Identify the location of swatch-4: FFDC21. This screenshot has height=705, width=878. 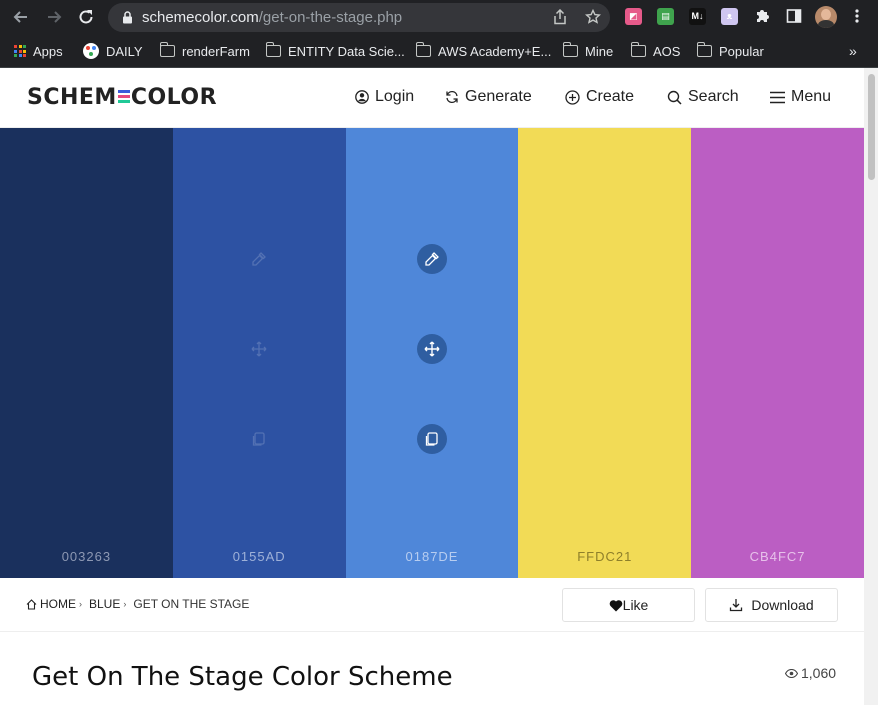
(605, 353).